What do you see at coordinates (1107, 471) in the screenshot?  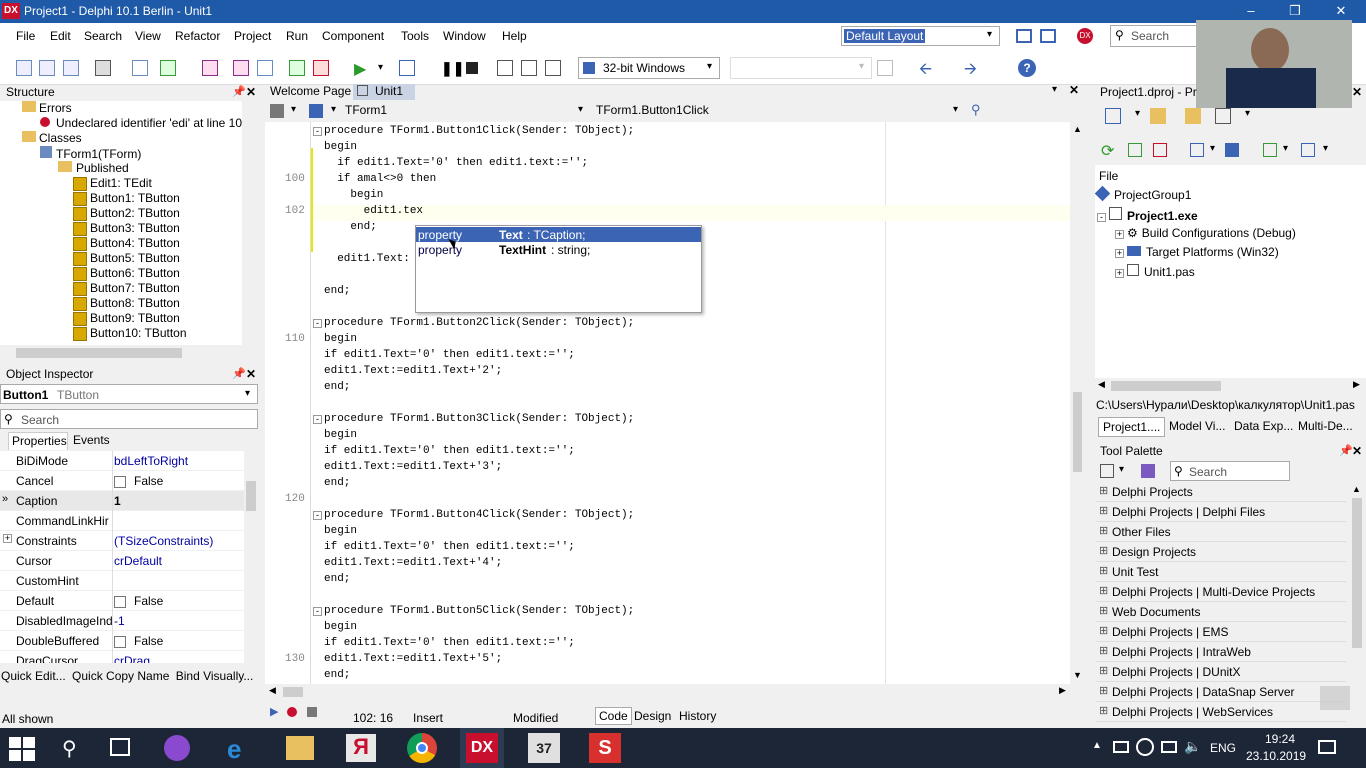 I see `categories-icon` at bounding box center [1107, 471].